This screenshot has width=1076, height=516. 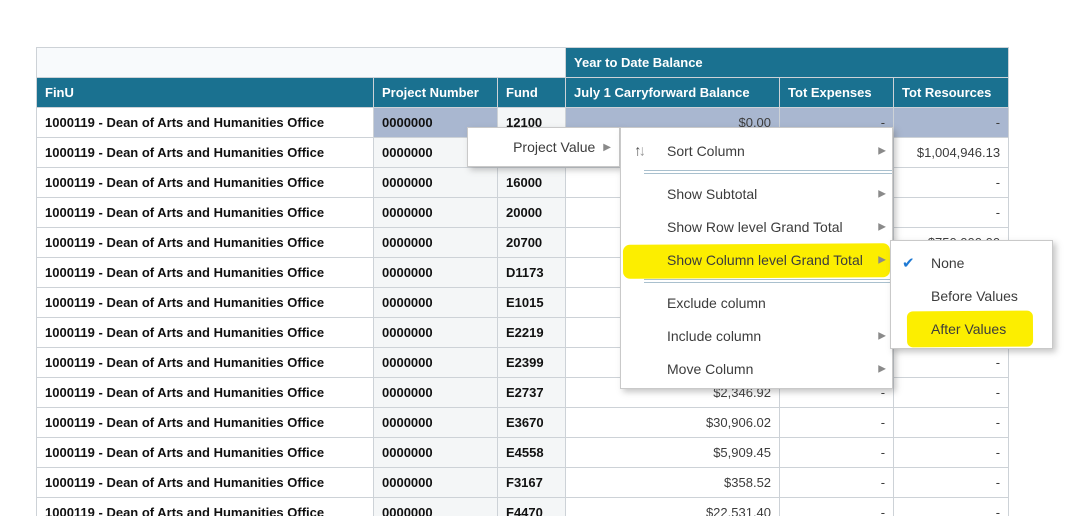 I want to click on submenu-item-before-values: Before Values, so click(x=971, y=295).